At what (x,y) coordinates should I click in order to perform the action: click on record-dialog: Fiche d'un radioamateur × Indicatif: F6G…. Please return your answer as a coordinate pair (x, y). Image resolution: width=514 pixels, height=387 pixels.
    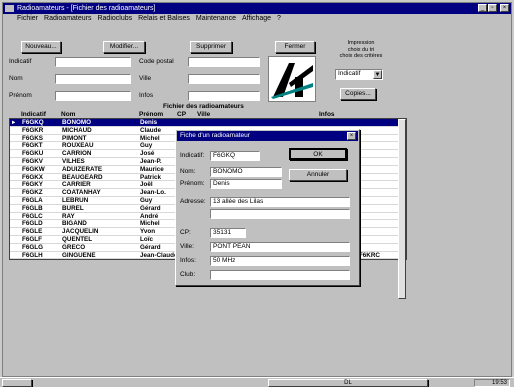
    Looking at the image, I should click on (267, 207).